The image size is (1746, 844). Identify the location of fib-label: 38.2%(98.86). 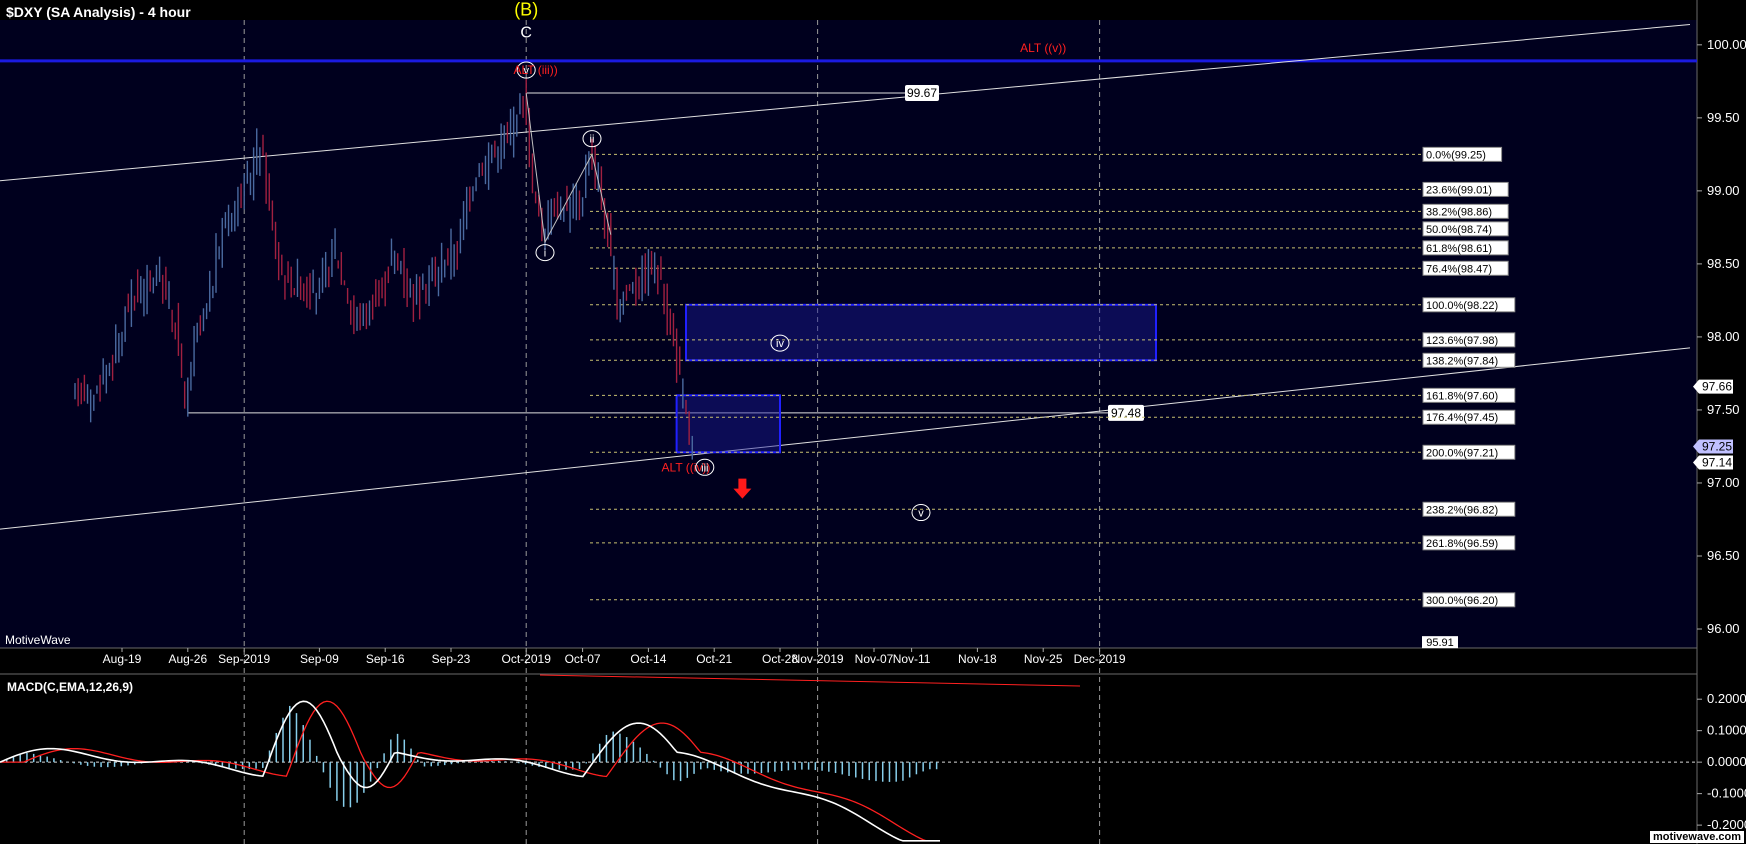
(1459, 212).